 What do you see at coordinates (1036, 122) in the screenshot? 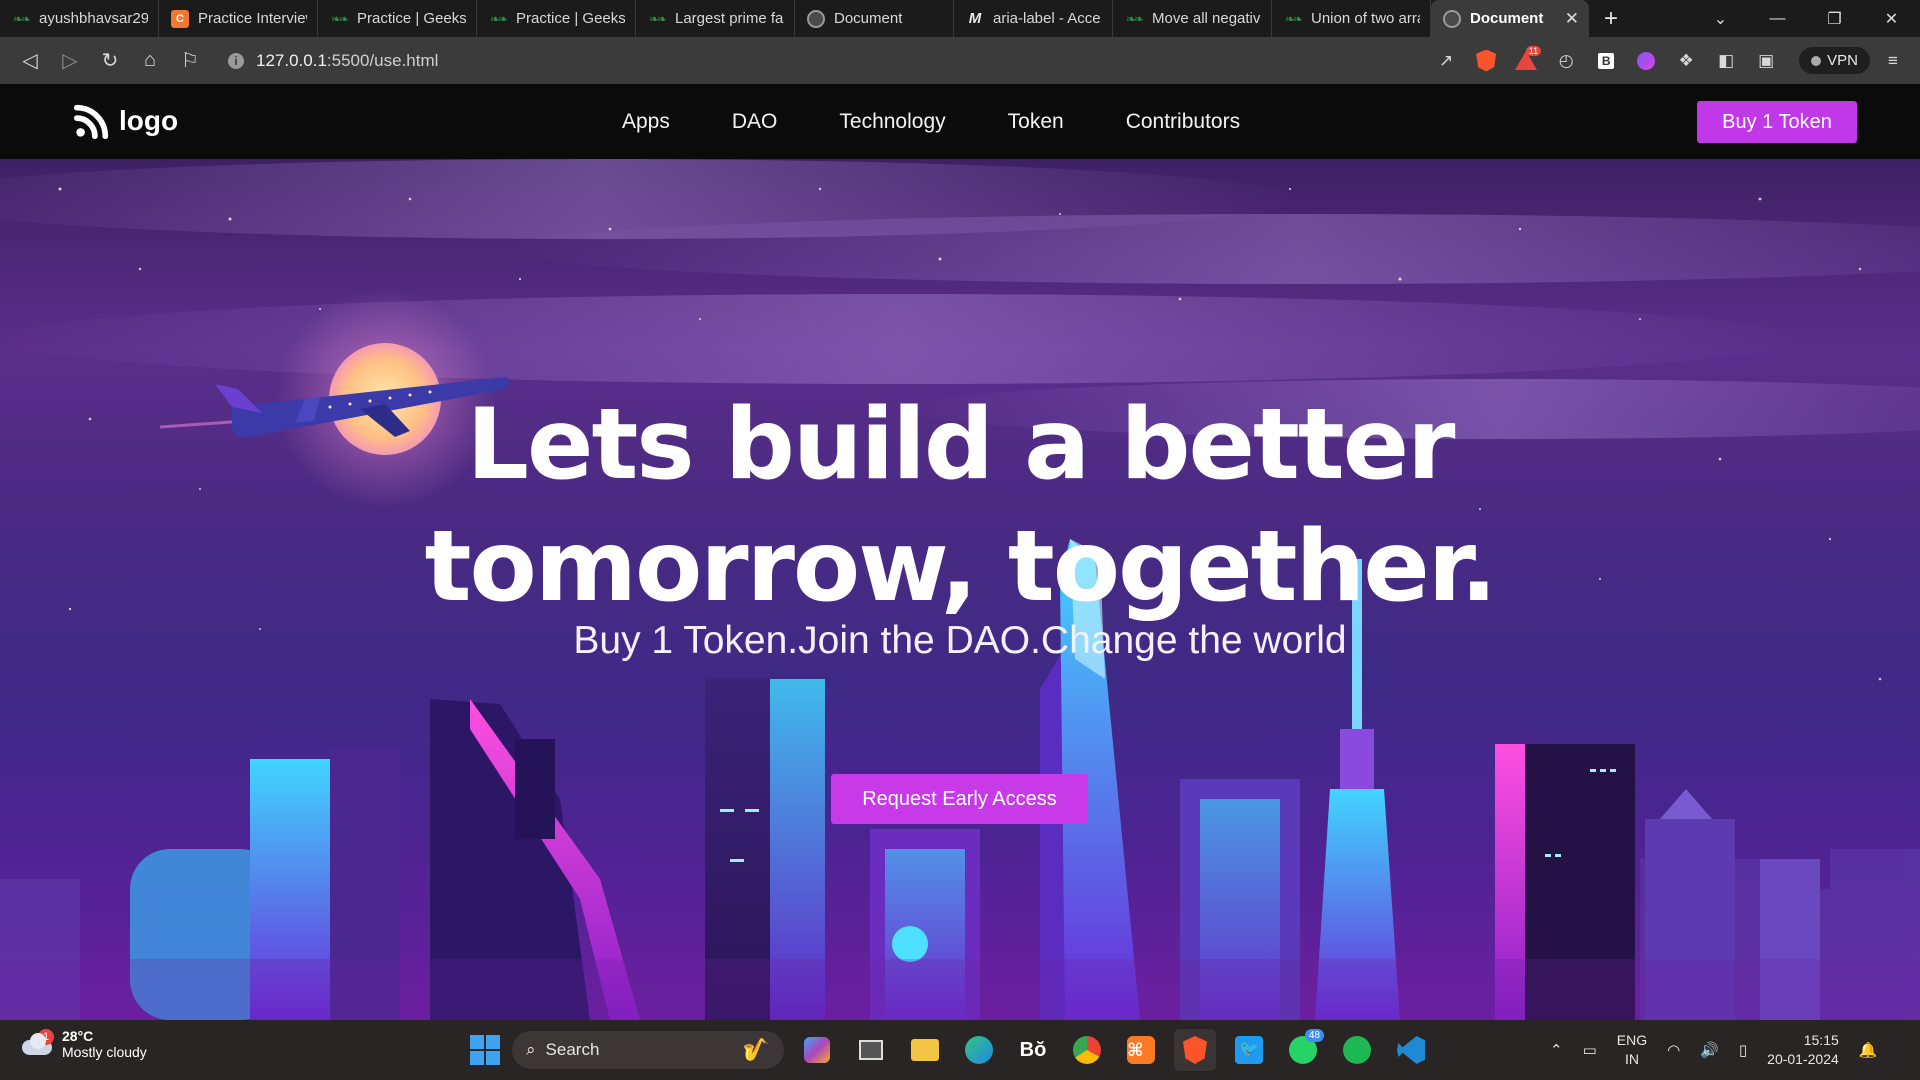
I see `nav-token: Token` at bounding box center [1036, 122].